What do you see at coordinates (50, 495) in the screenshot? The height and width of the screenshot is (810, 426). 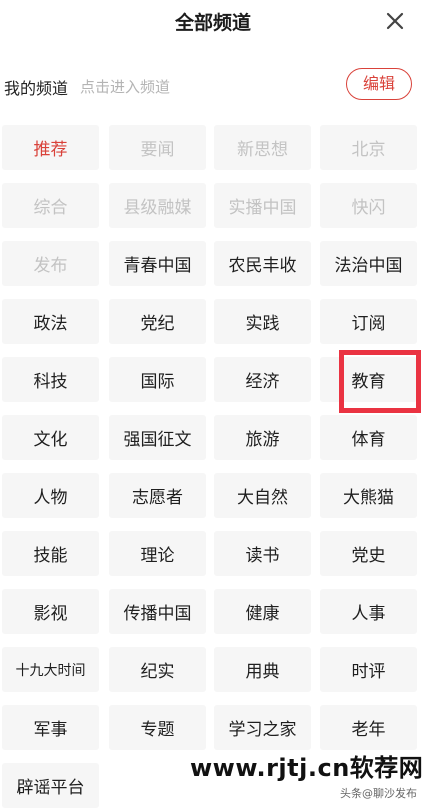 I see `channel-item: 人物` at bounding box center [50, 495].